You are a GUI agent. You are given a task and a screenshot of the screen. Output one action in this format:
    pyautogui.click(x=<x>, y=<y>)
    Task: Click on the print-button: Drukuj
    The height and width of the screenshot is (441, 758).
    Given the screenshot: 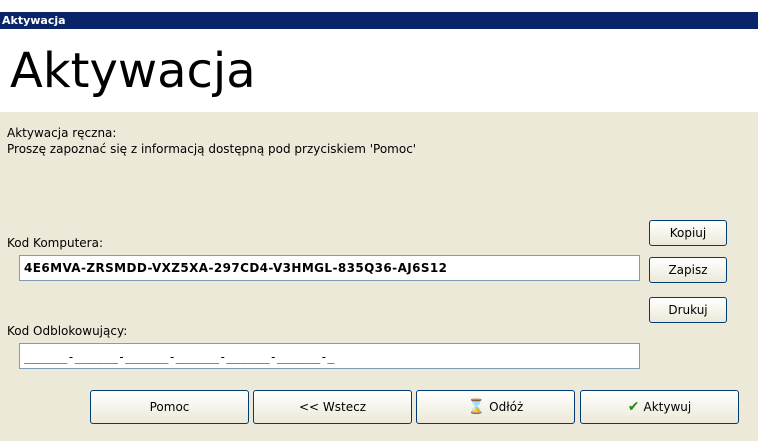 What is the action you would take?
    pyautogui.click(x=688, y=310)
    